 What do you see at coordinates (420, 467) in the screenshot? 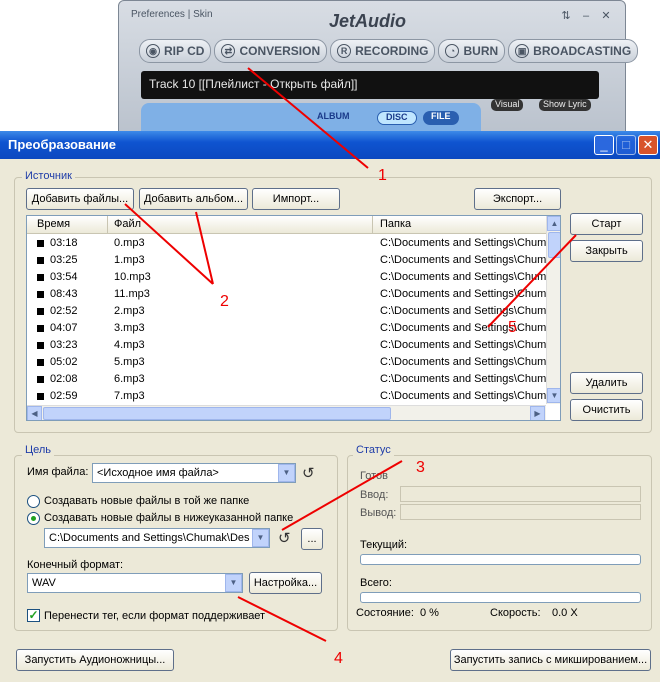
I see `annotation-3: 3` at bounding box center [420, 467].